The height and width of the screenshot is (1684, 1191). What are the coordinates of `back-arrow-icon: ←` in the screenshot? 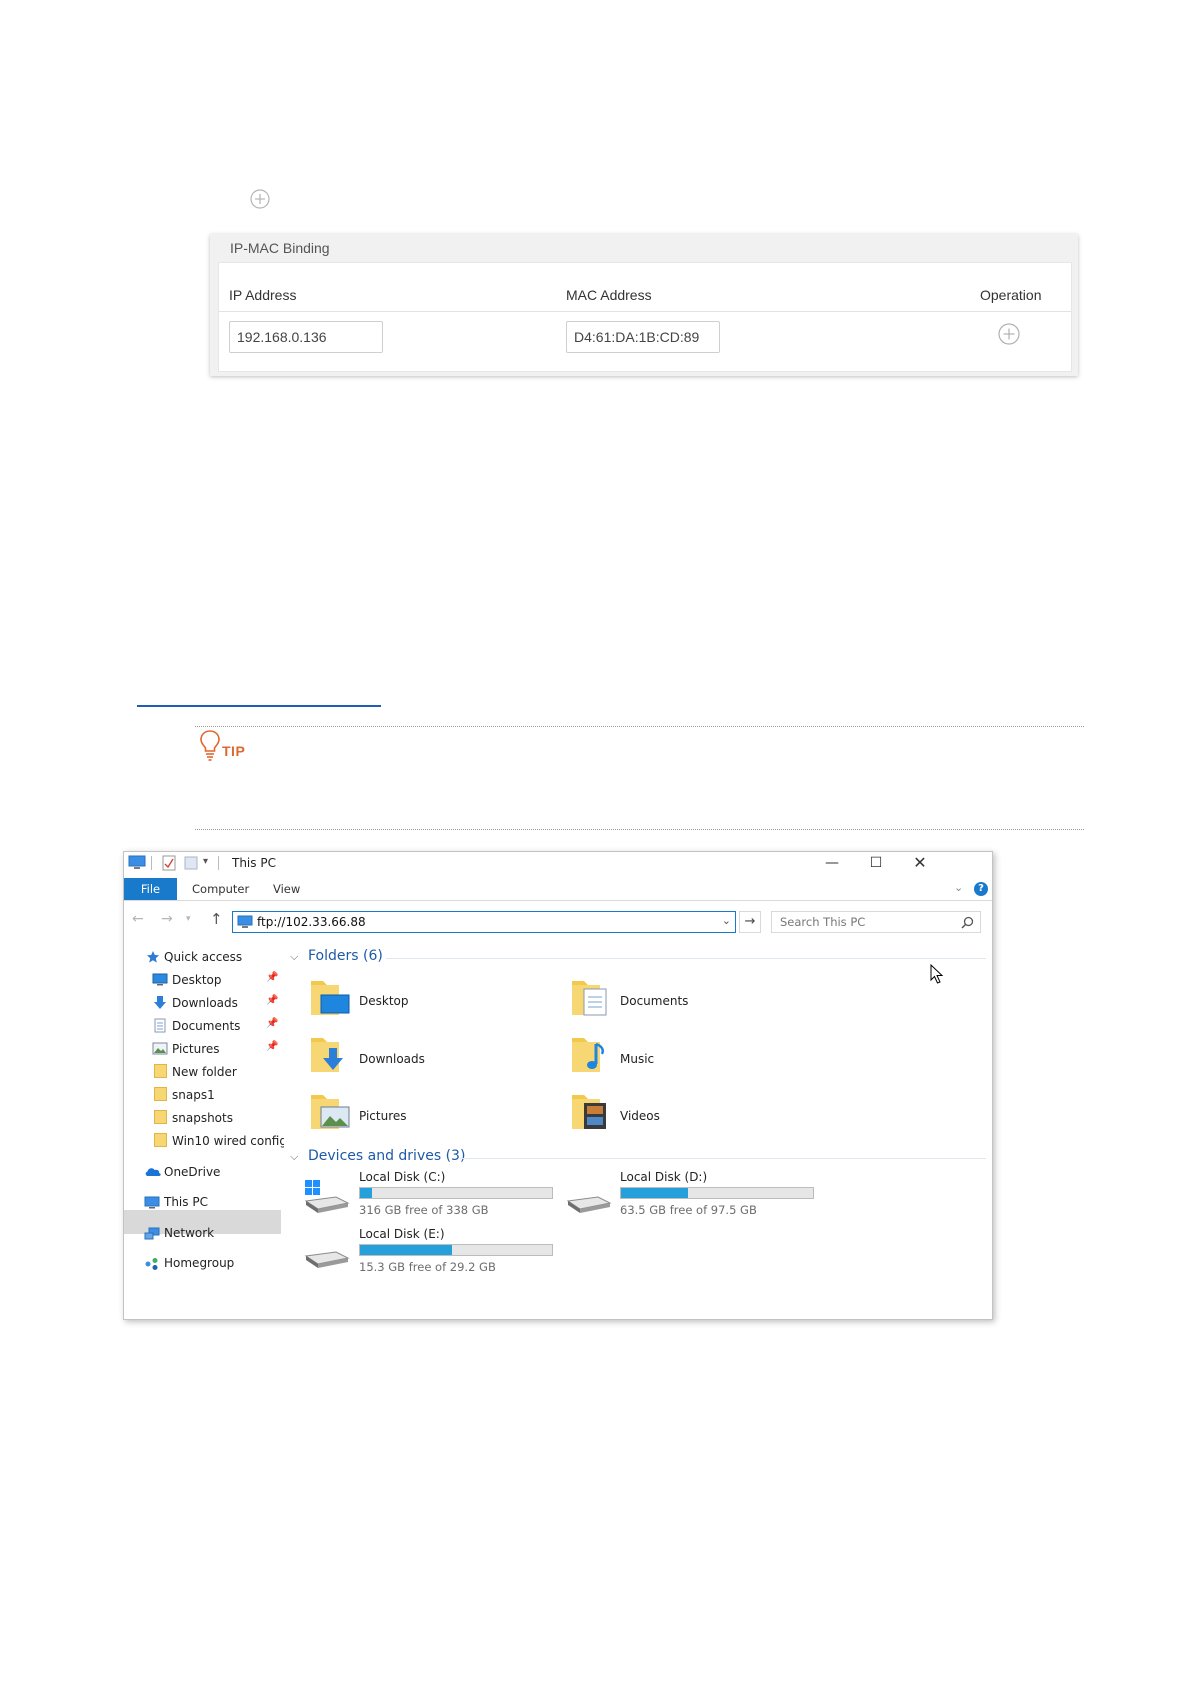 It's located at (138, 919).